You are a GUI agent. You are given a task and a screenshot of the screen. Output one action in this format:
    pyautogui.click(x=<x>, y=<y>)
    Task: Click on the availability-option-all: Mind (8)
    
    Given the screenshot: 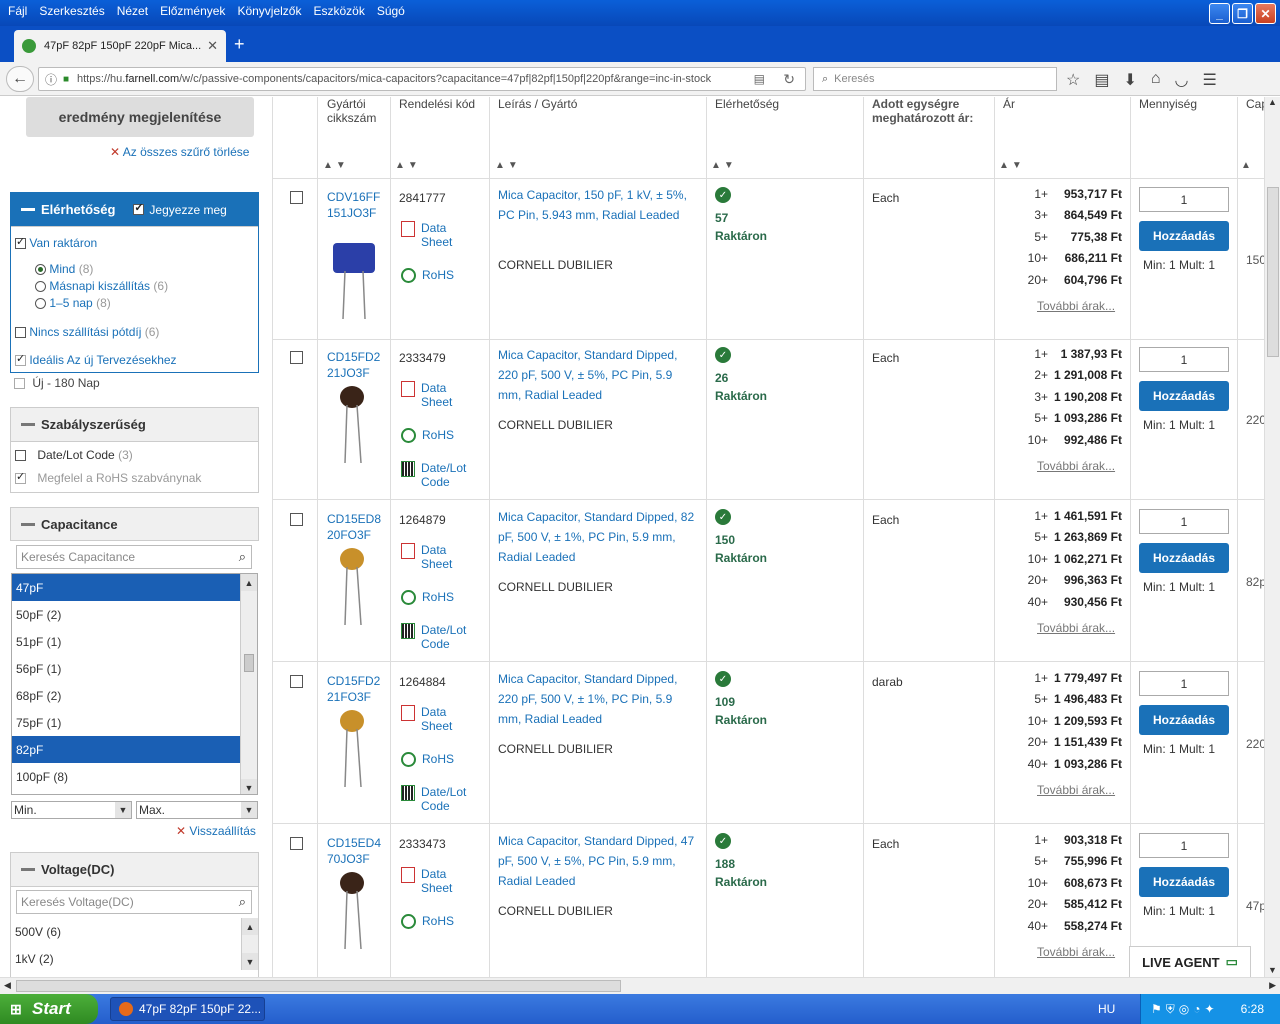 What is the action you would take?
    pyautogui.click(x=64, y=269)
    